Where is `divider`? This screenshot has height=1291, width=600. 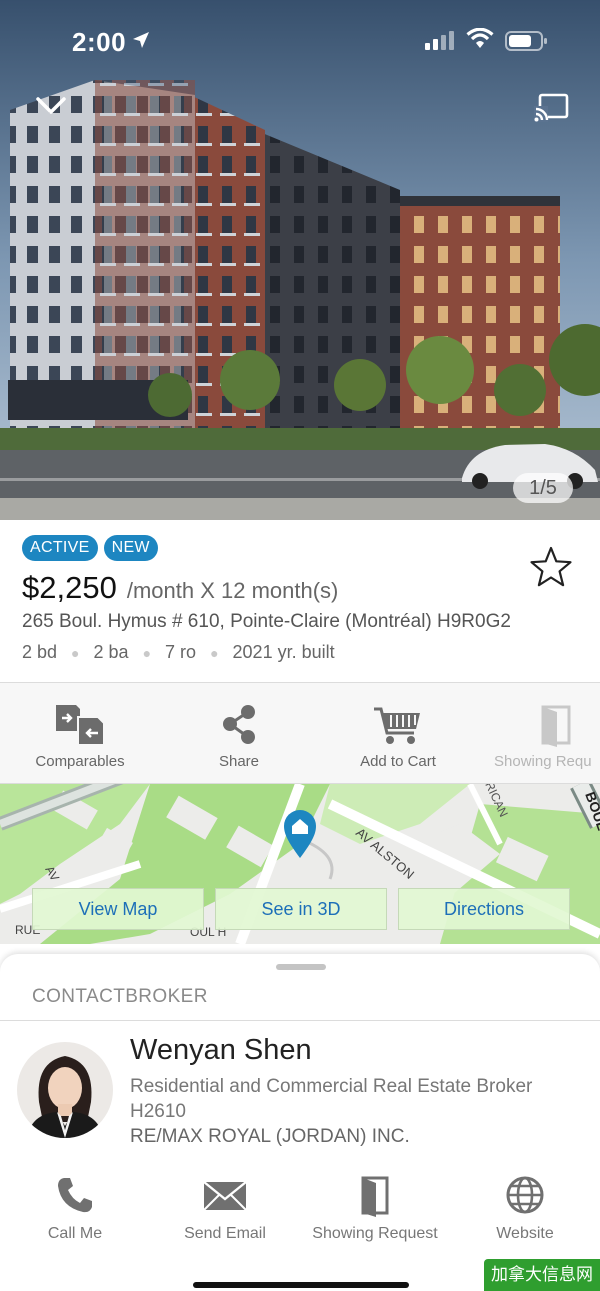
divider is located at coordinates (300, 1020).